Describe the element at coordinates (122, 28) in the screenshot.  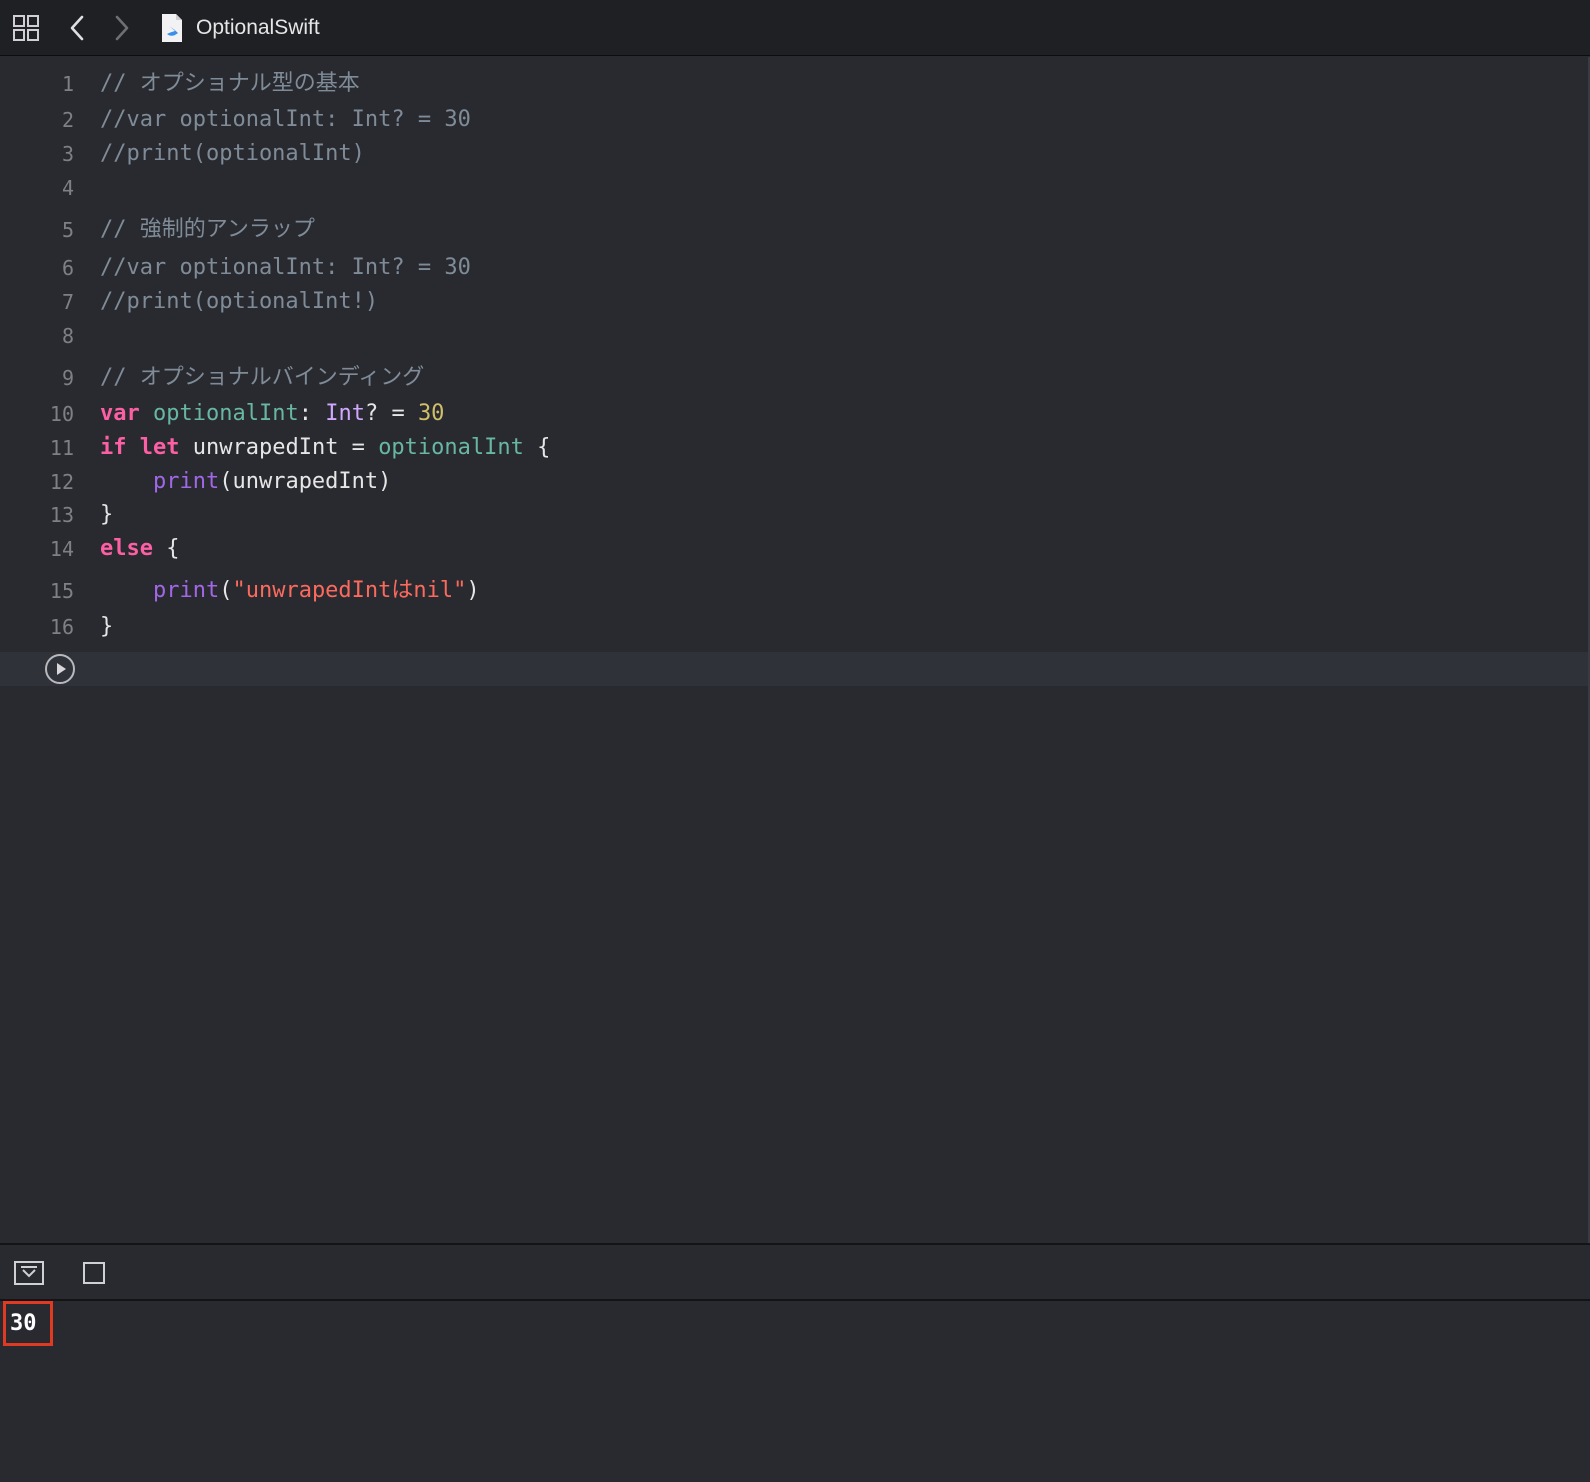
I see `chevron-right-icon` at that location.